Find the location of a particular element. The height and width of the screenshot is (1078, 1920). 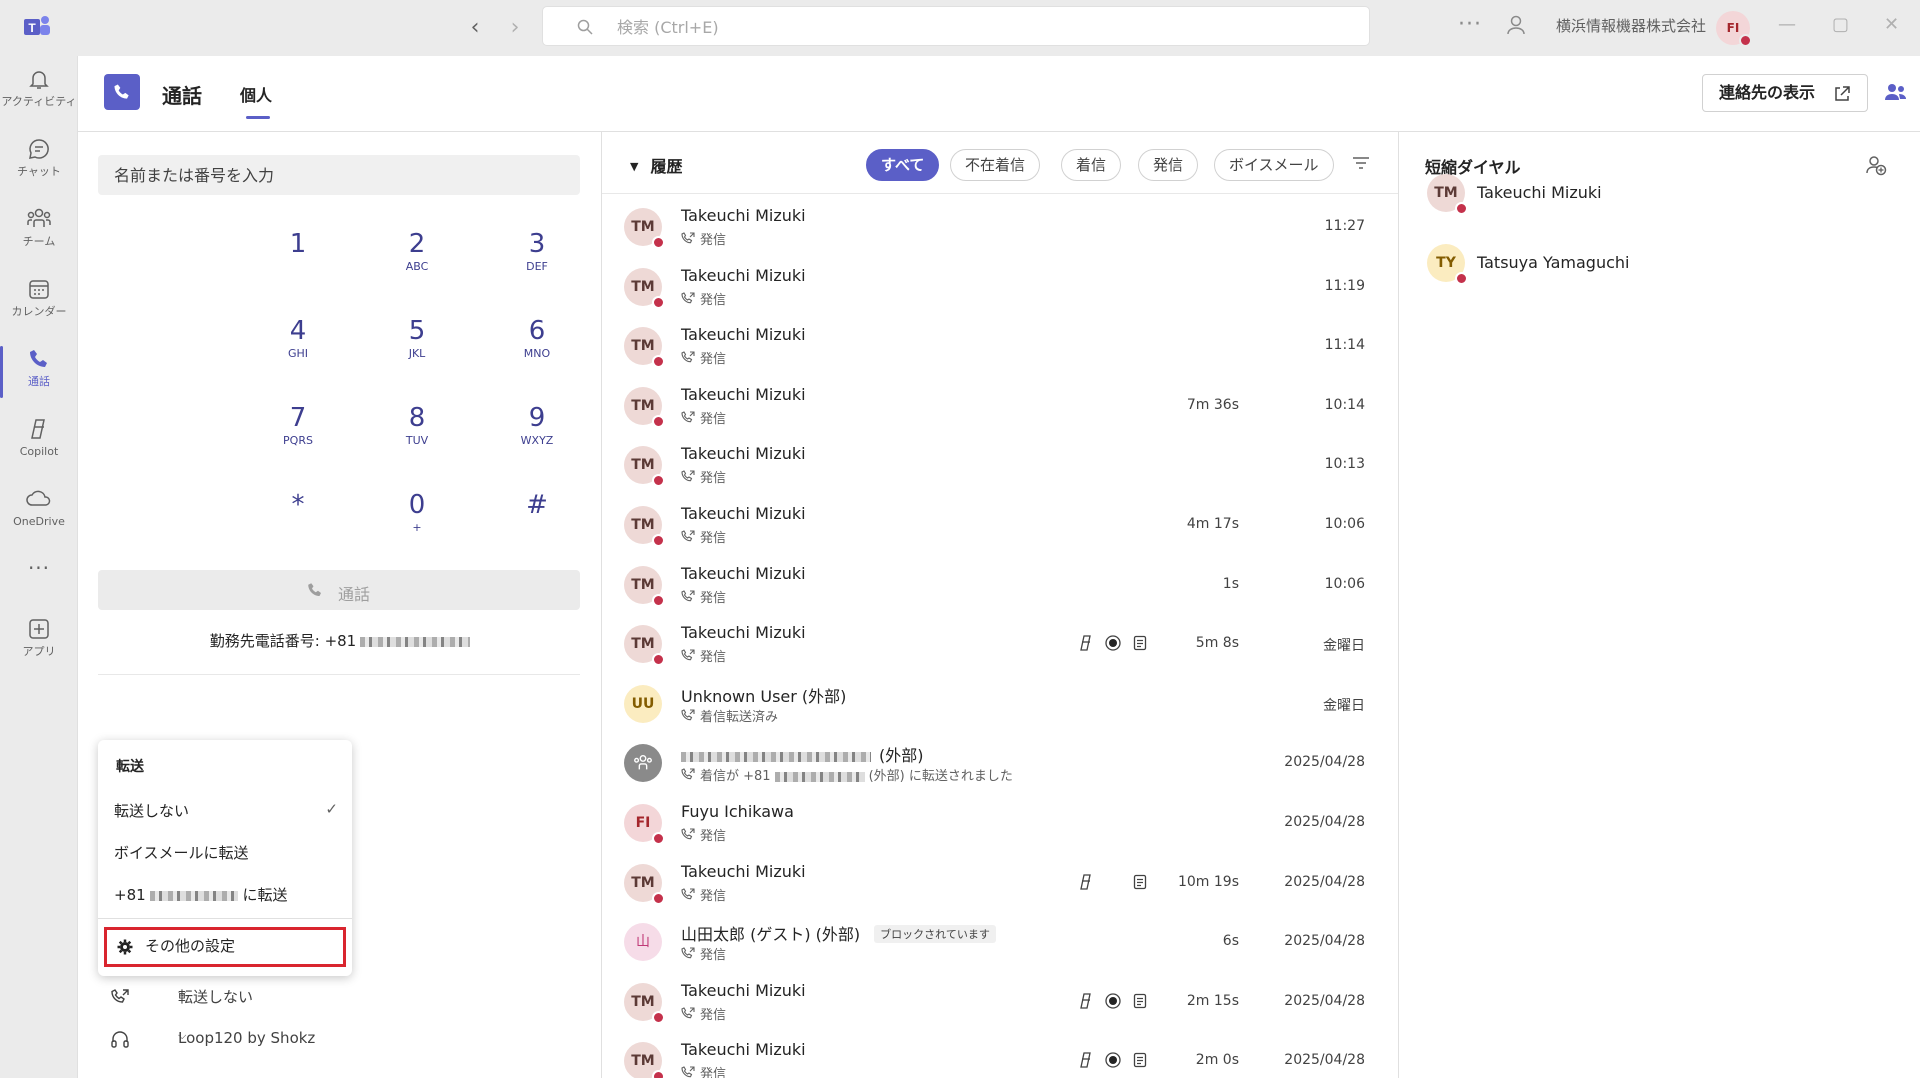

history-title: ▼ 履歴 is located at coordinates (656, 165).